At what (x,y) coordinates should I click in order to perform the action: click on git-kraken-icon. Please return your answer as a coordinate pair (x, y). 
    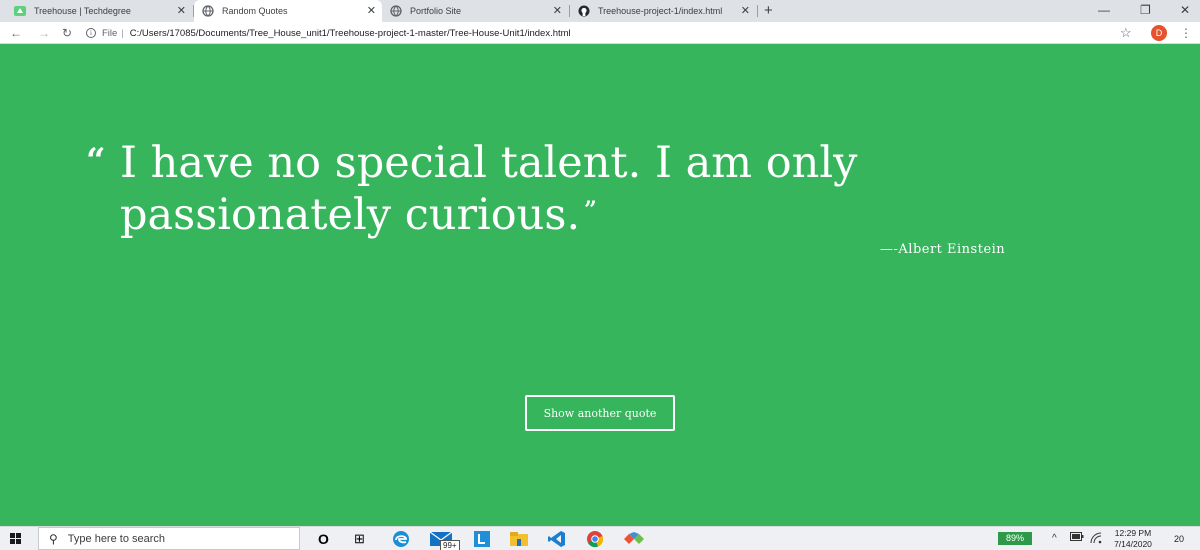
    Looking at the image, I should click on (634, 539).